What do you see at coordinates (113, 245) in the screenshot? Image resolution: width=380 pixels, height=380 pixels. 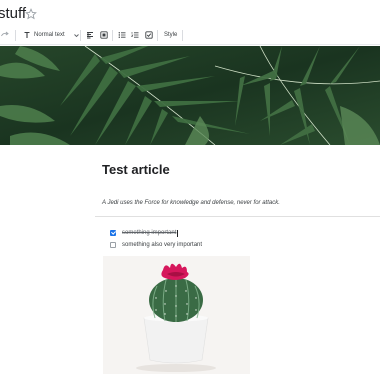 I see `checkbox-unchecked` at bounding box center [113, 245].